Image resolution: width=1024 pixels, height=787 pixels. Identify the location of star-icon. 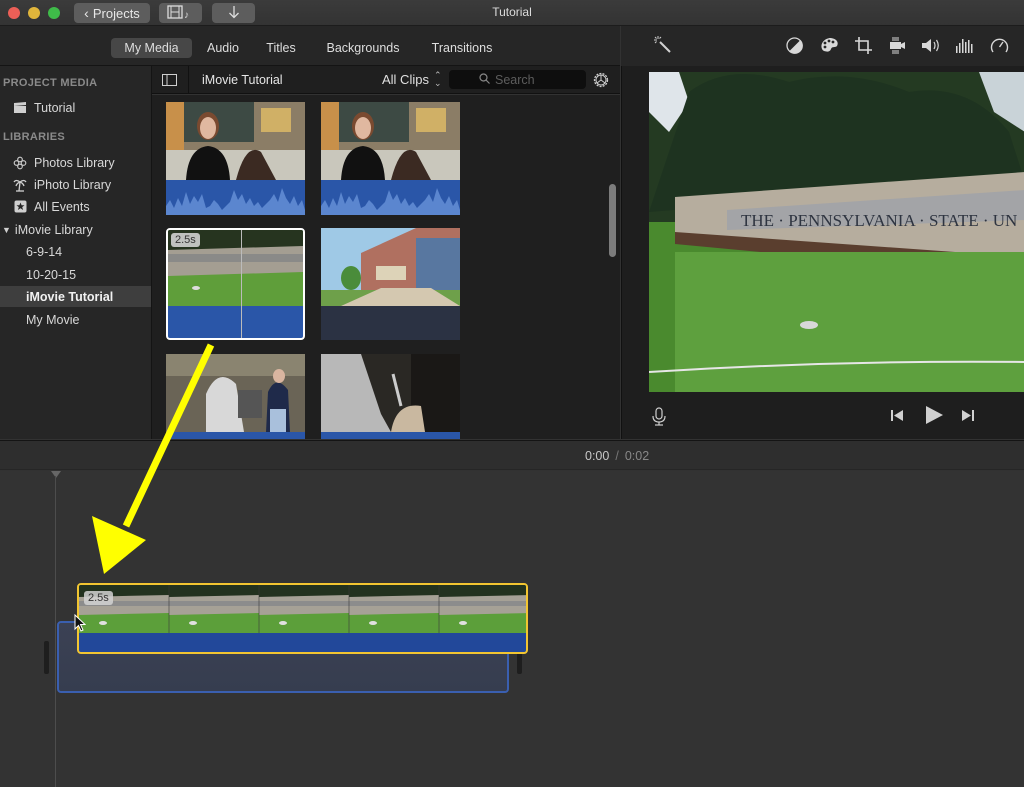
(20, 207).